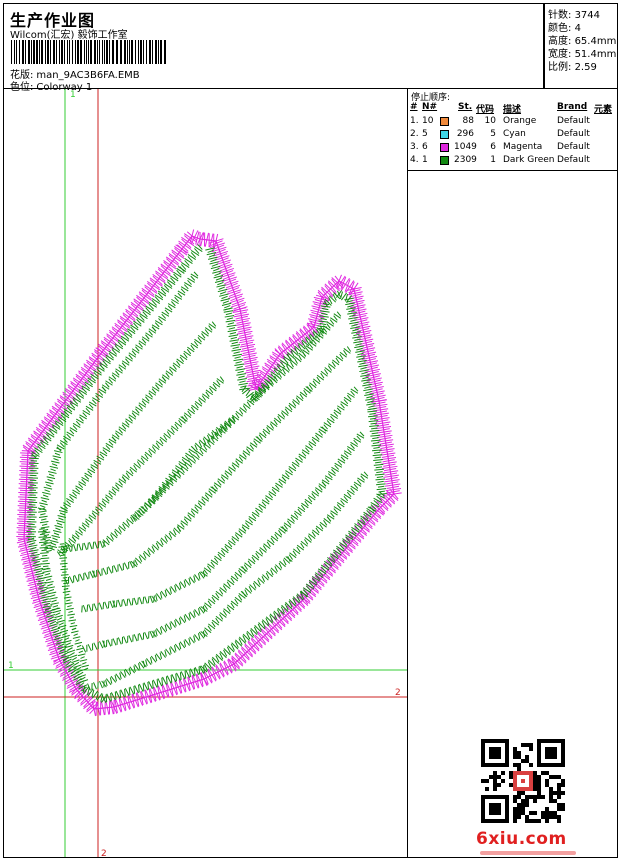  I want to click on col-header-code: 代码, so click(485, 110).